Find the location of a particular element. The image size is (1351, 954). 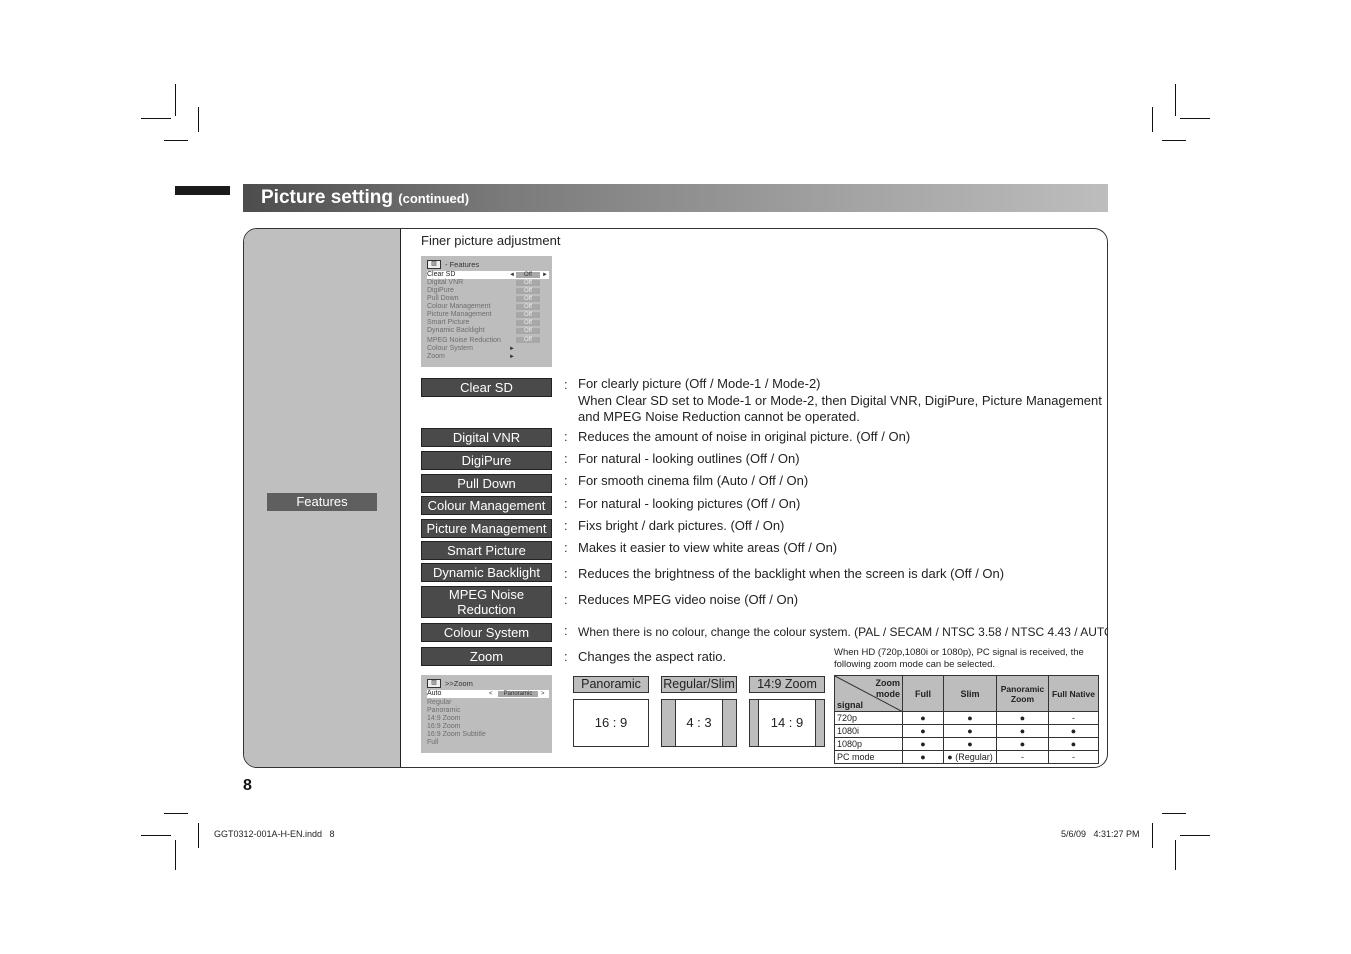

osd-row: Dynamic Backlight is located at coordinates (456, 331).